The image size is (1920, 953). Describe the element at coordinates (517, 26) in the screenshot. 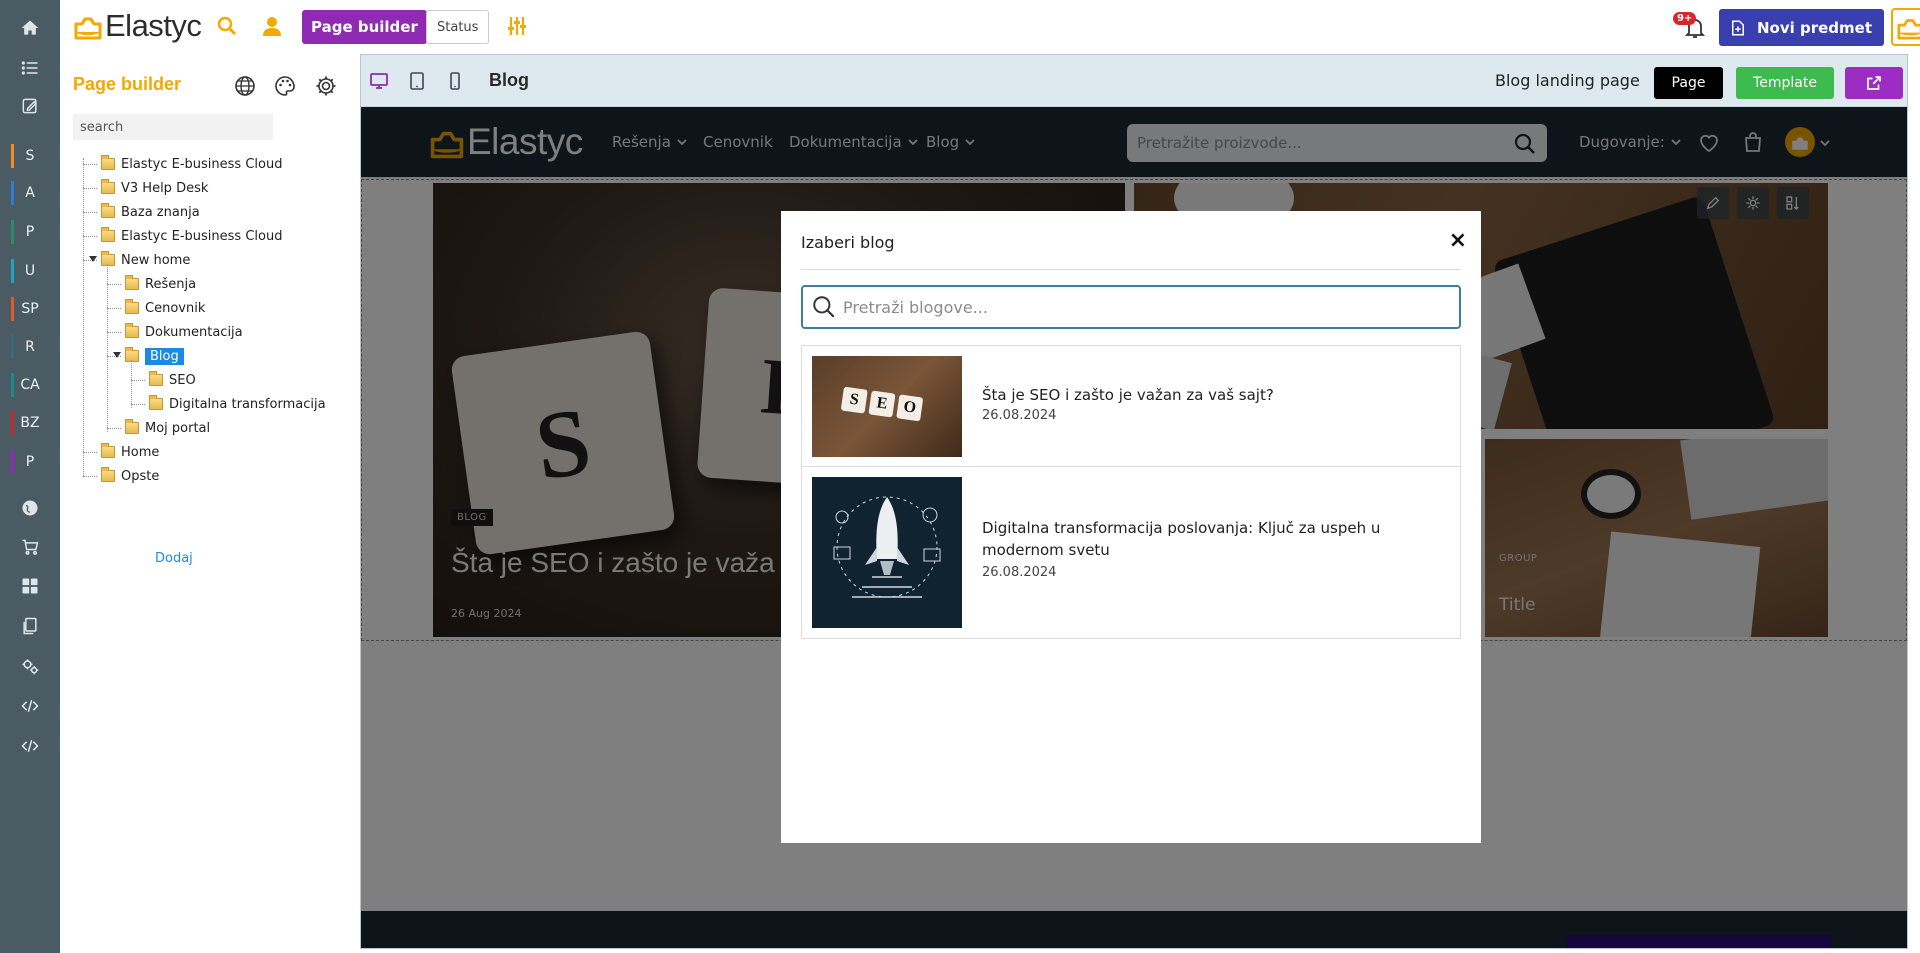

I see `sliders-icon` at that location.